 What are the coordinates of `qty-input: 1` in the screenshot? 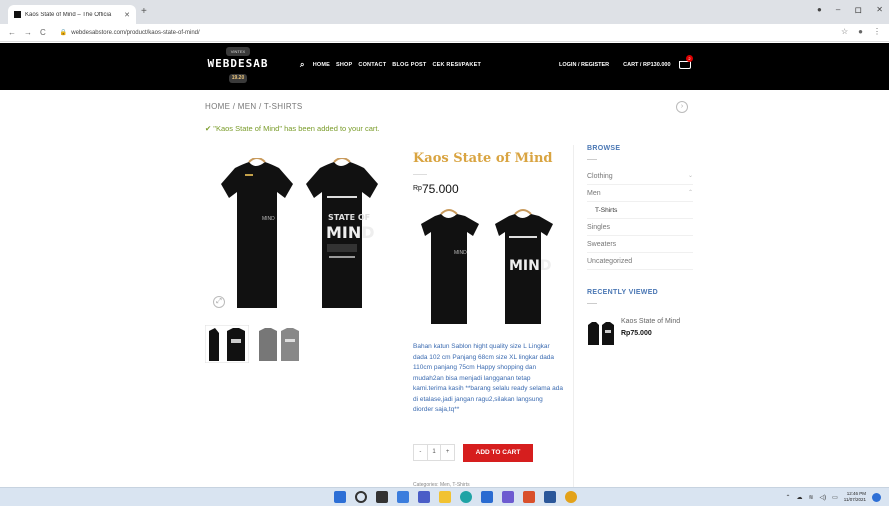 It's located at (434, 452).